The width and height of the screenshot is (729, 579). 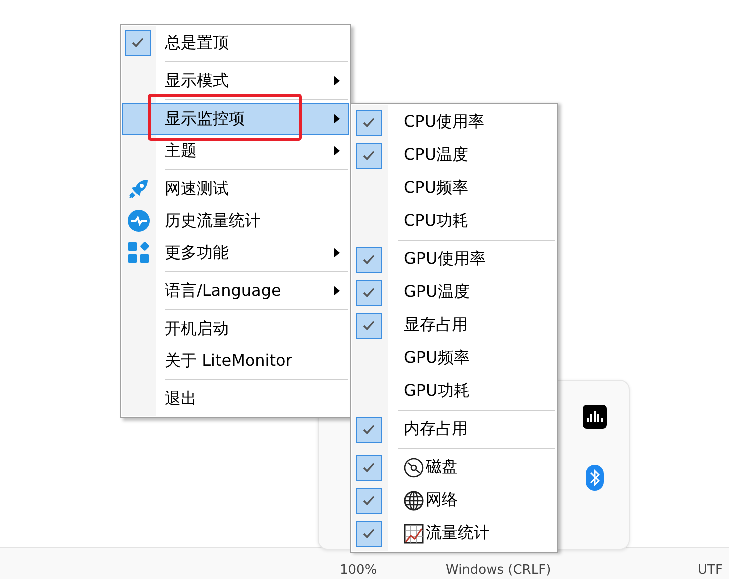 What do you see at coordinates (414, 500) in the screenshot?
I see `globe-icon` at bounding box center [414, 500].